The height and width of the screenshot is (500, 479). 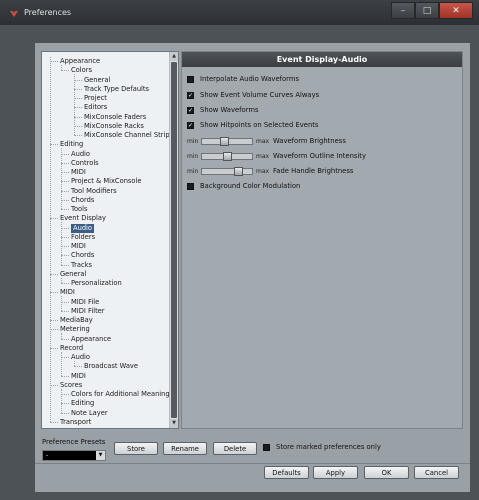 What do you see at coordinates (81, 265) in the screenshot?
I see `tree-item: Tracks` at bounding box center [81, 265].